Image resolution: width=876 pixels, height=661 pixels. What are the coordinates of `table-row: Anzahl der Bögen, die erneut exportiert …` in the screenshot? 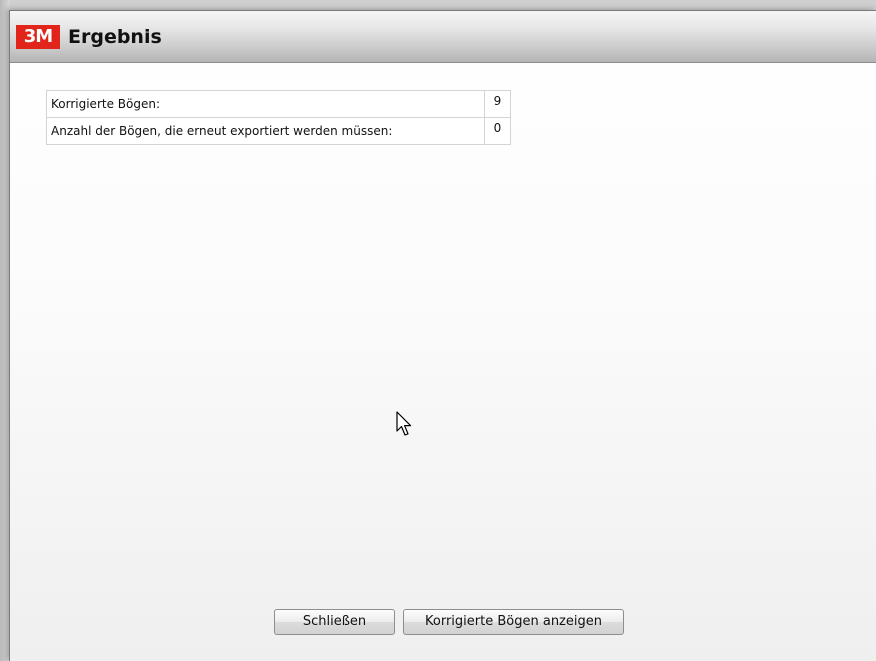 It's located at (278, 131).